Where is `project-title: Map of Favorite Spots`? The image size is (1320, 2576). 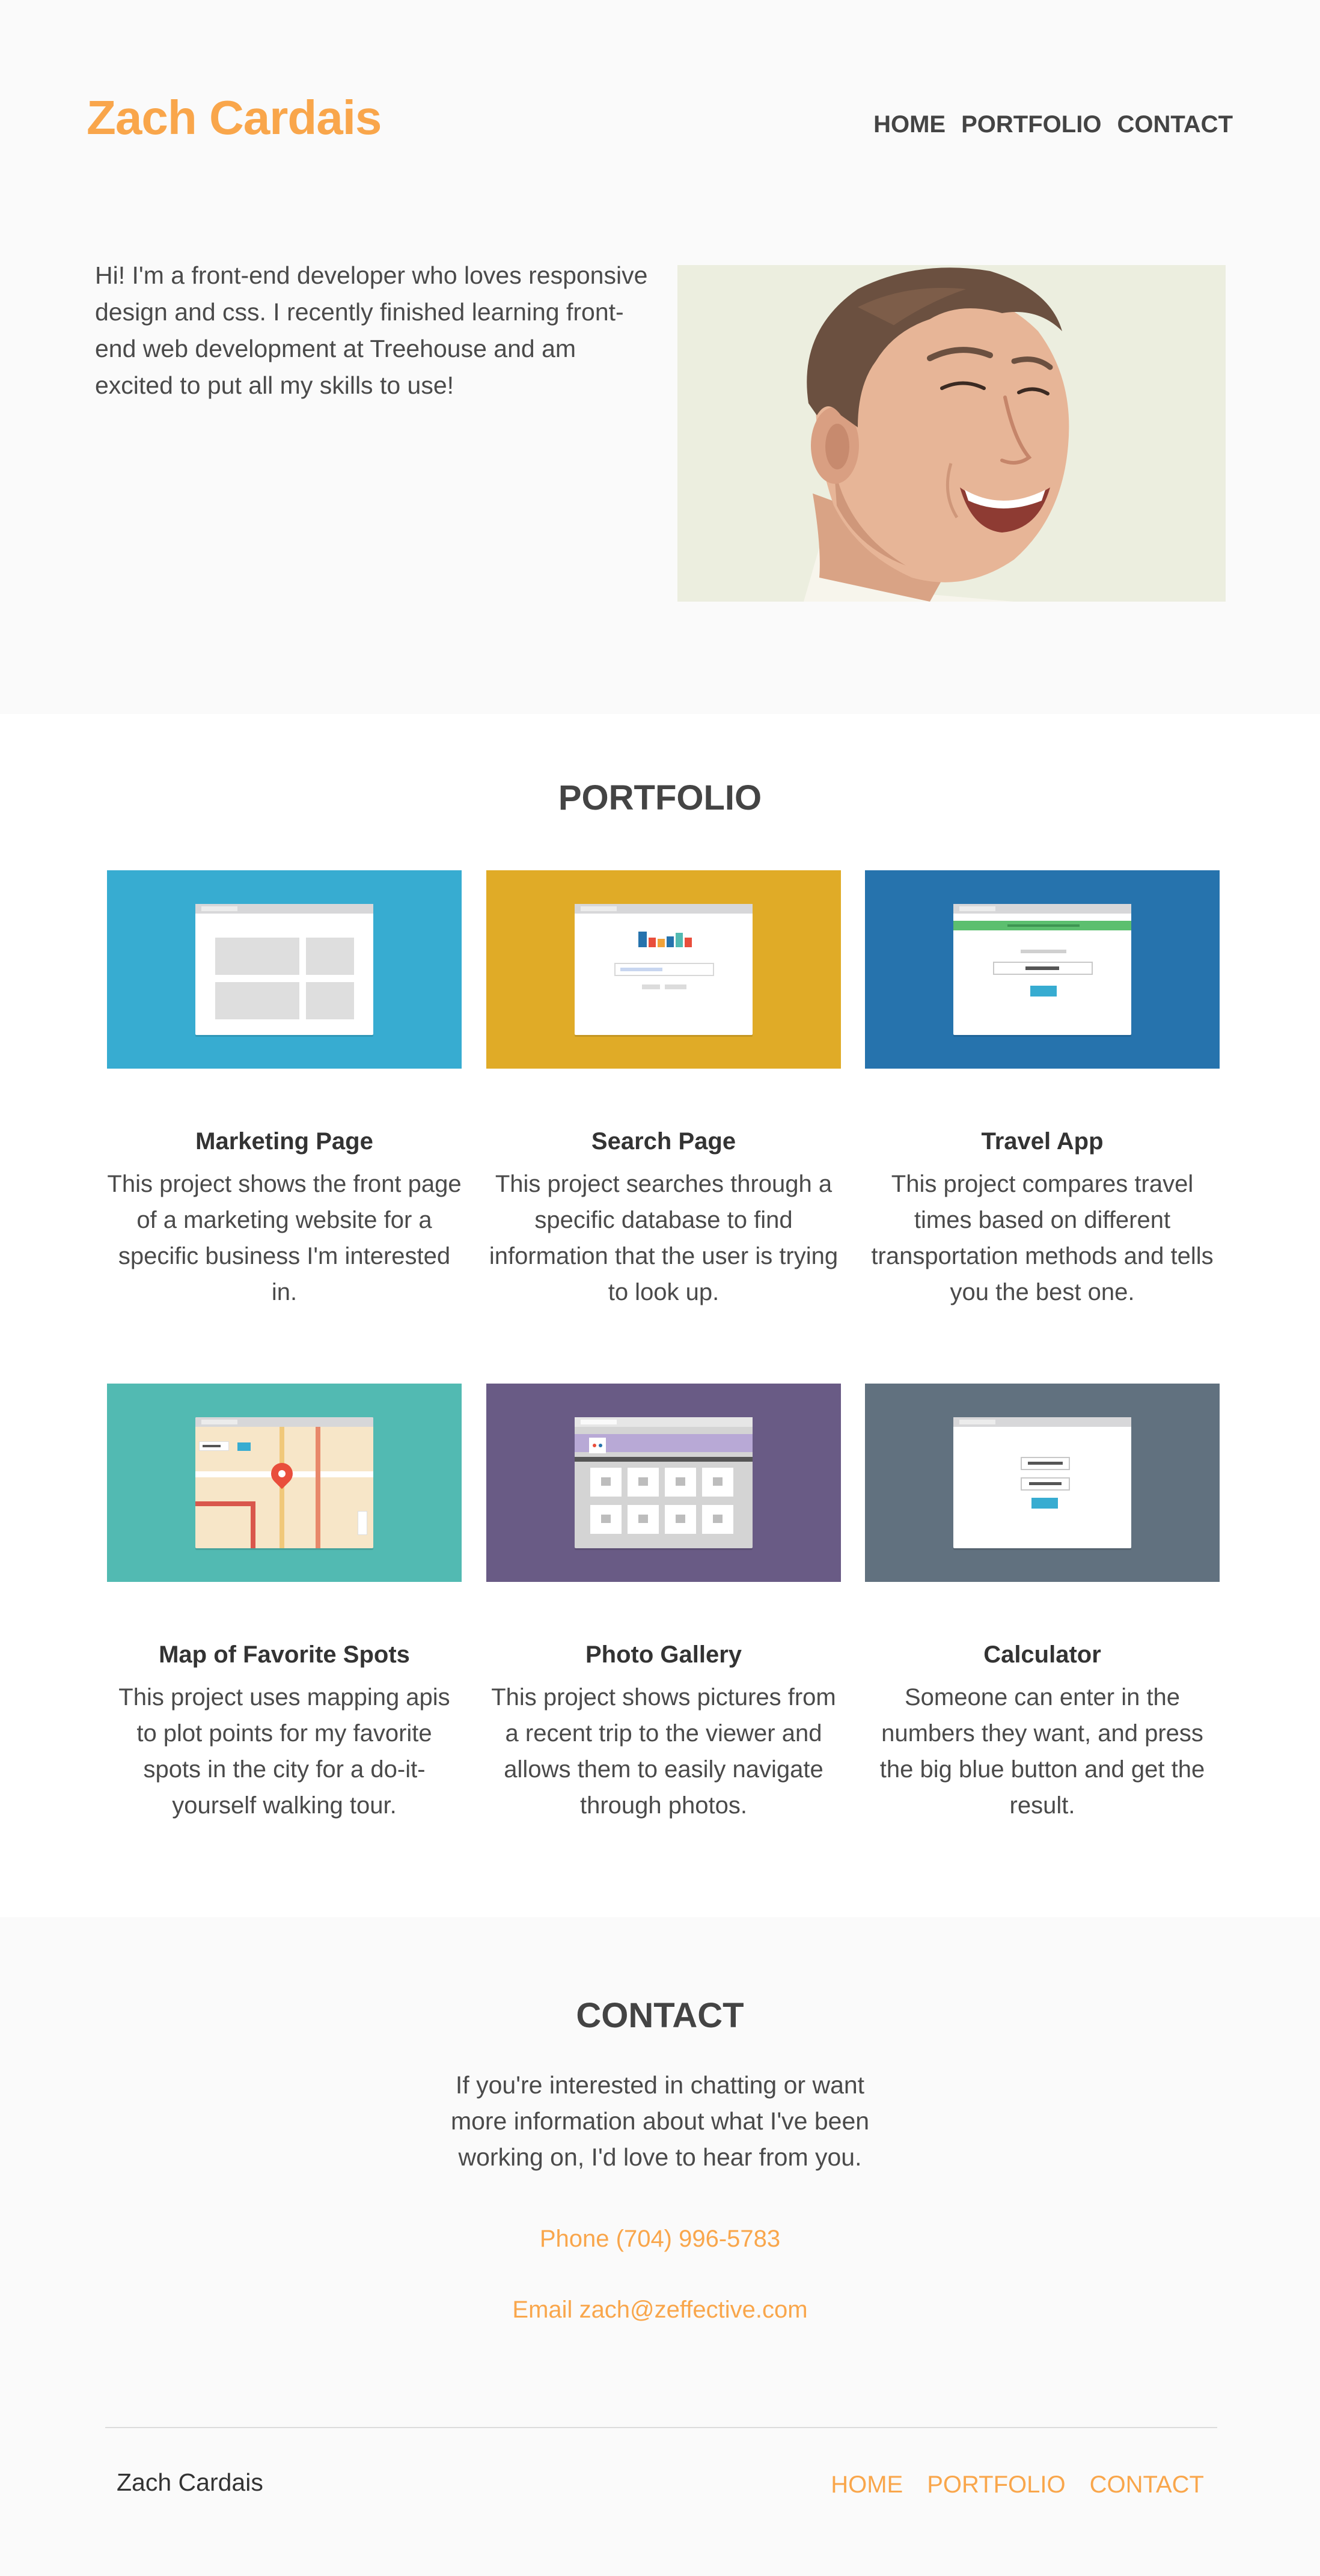
project-title: Map of Favorite Spots is located at coordinates (284, 1655).